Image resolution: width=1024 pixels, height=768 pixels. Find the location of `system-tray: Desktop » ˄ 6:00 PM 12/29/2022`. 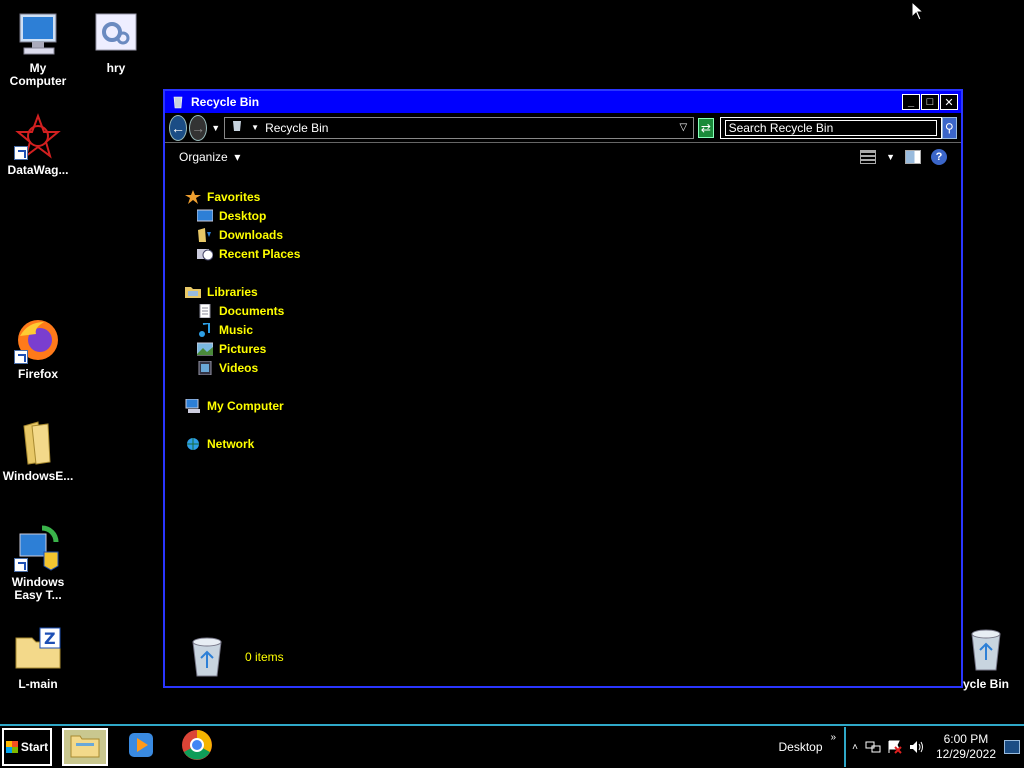

system-tray: Desktop » ˄ 6:00 PM 12/29/2022 is located at coordinates (901, 747).